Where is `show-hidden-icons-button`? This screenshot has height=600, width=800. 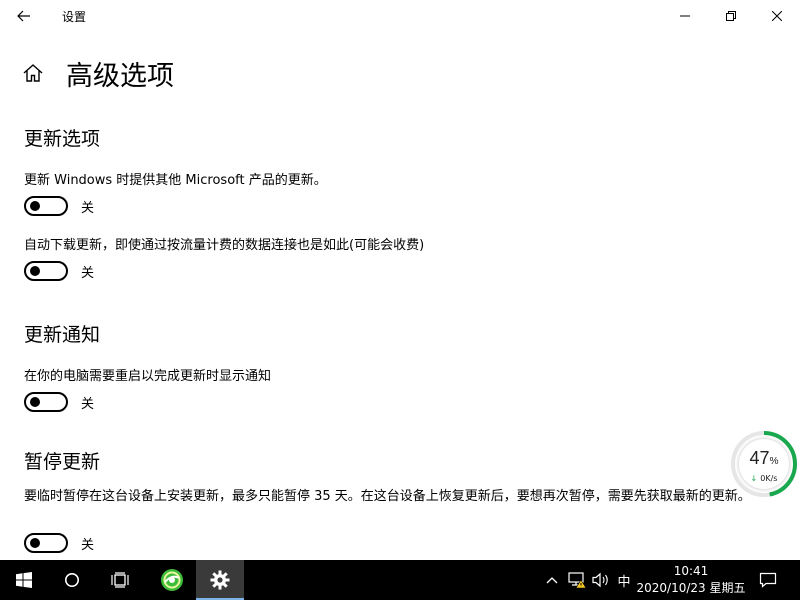
show-hidden-icons-button is located at coordinates (552, 580).